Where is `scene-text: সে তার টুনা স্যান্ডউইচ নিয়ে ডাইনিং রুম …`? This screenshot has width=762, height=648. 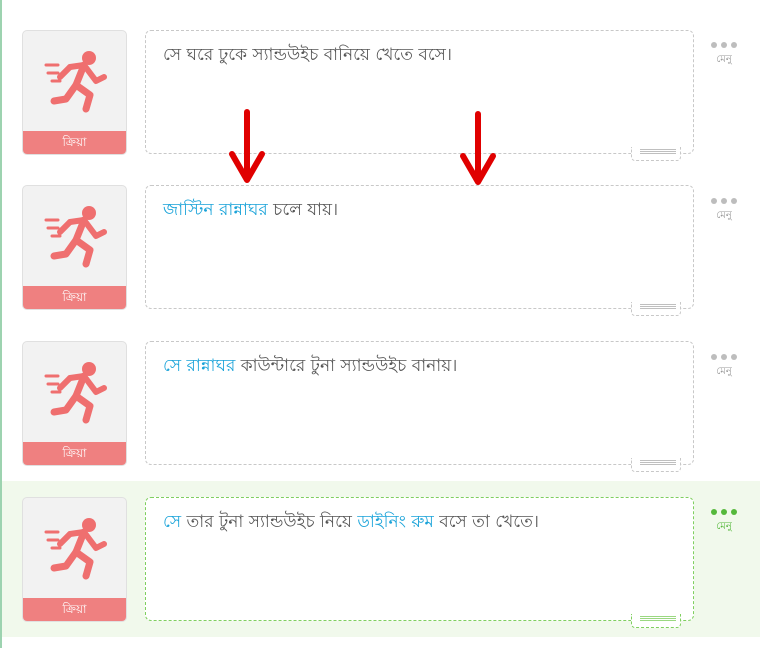
scene-text: সে তার টুনা স্যান্ডউইচ নিয়ে ডাইনিং রুম … is located at coordinates (422, 522).